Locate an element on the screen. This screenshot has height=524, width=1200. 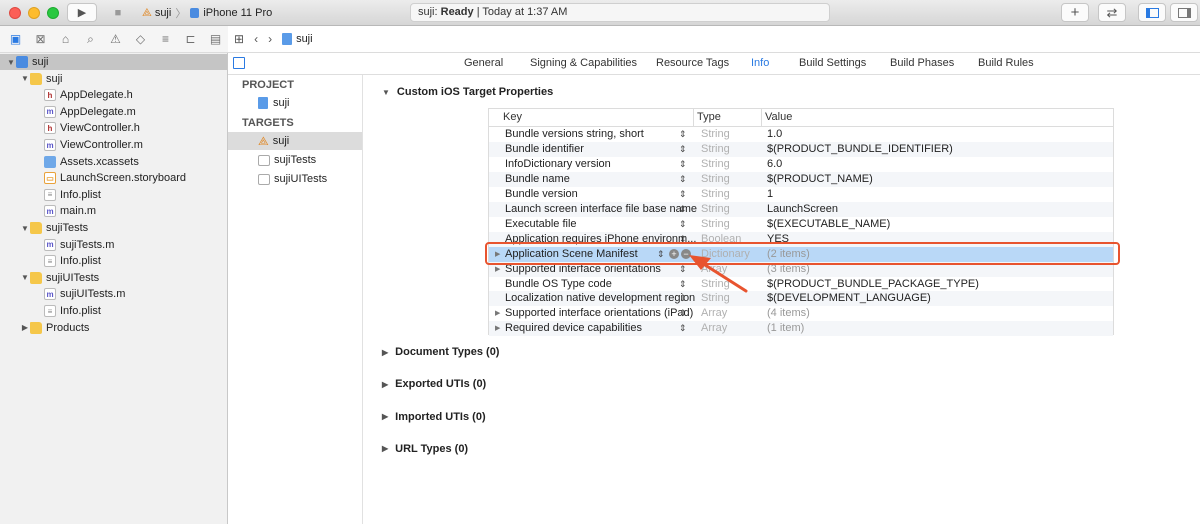
navigator-item: m sujiUITests.m is located at coordinates (113, 294).